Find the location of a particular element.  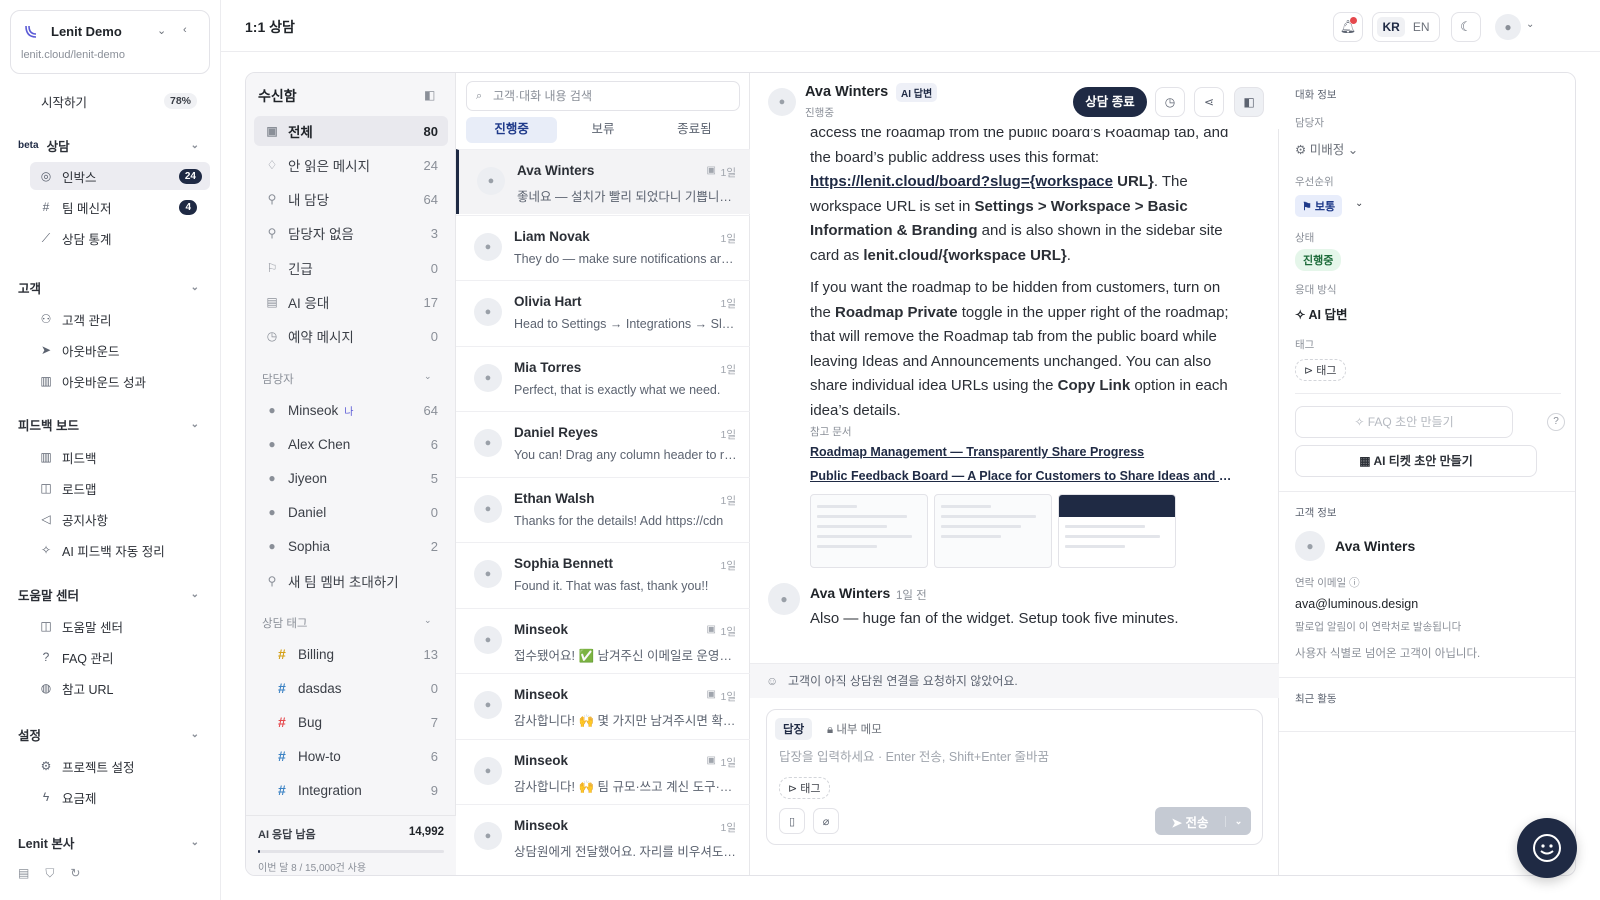

tag-item: # Bug 7 is located at coordinates (351, 722).